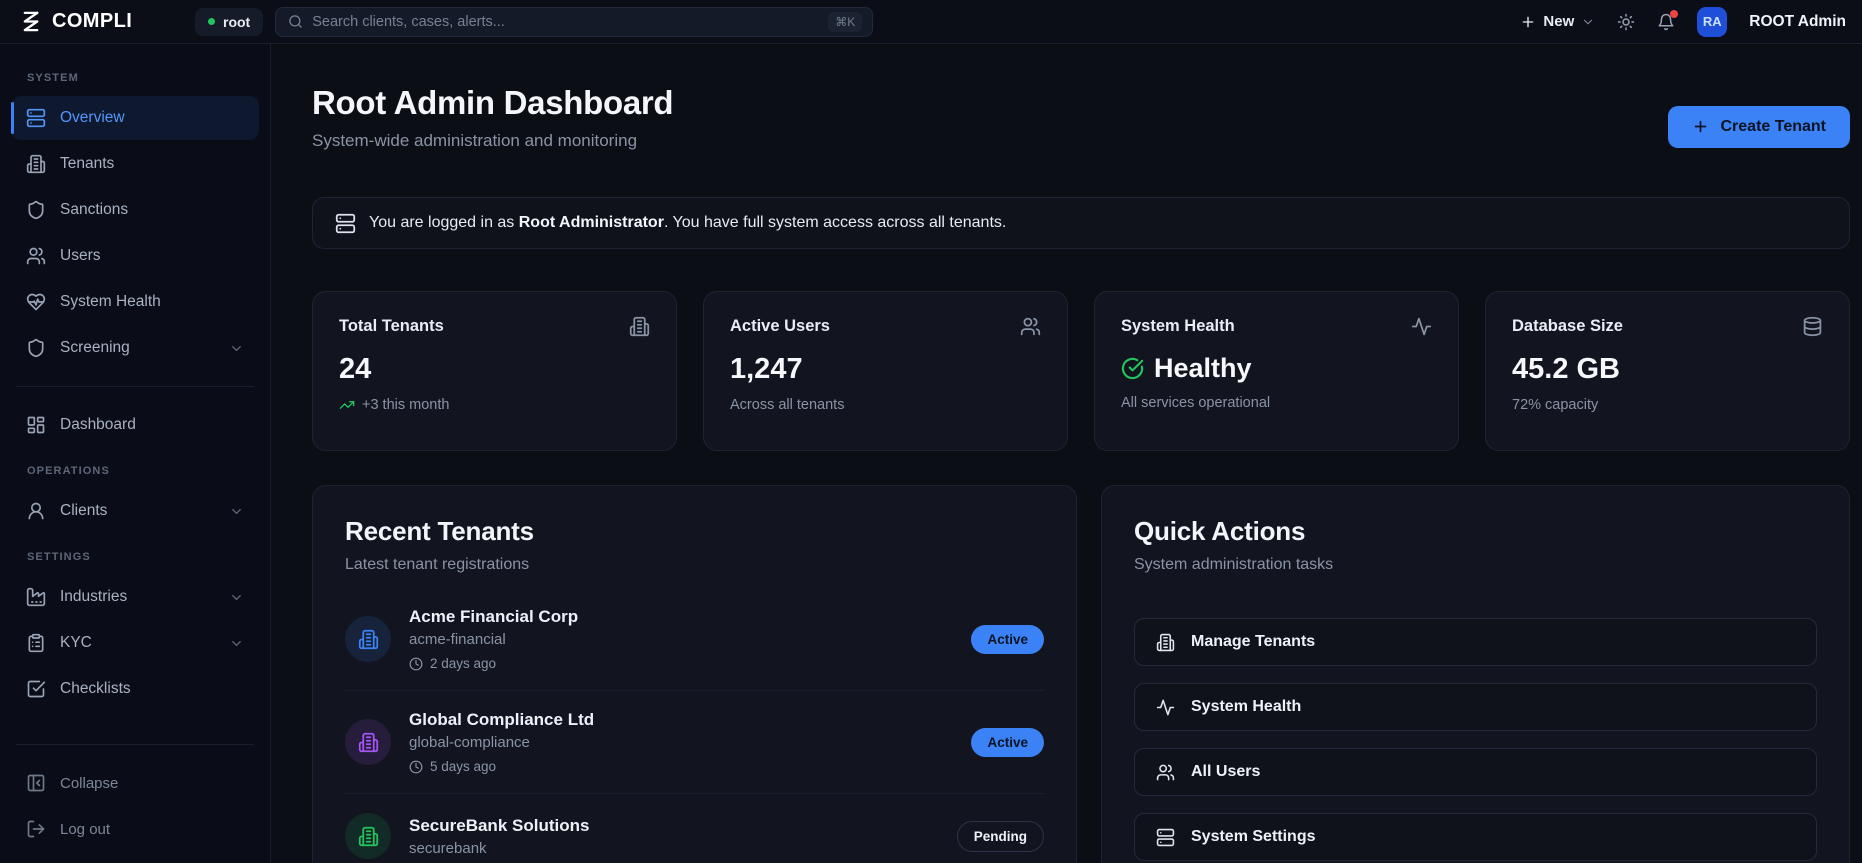 The height and width of the screenshot is (863, 1862). I want to click on sidebar-item-sanctions: Sanctions, so click(135, 210).